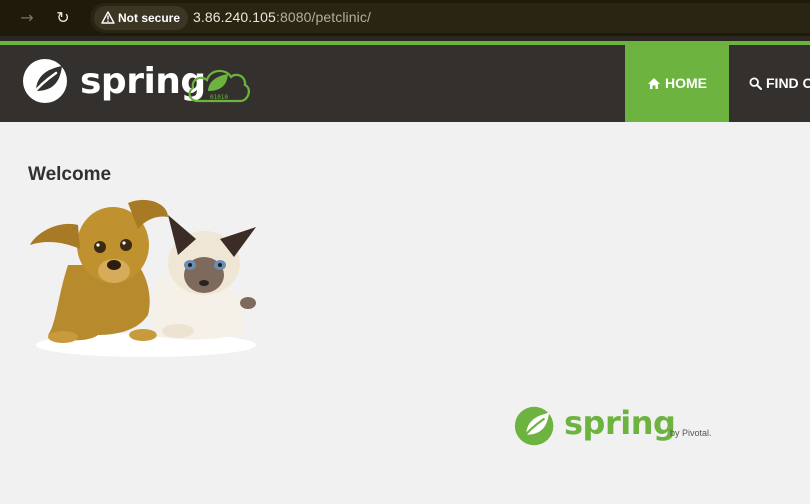  Describe the element at coordinates (70, 174) in the screenshot. I see `page-title: Welcome` at that location.